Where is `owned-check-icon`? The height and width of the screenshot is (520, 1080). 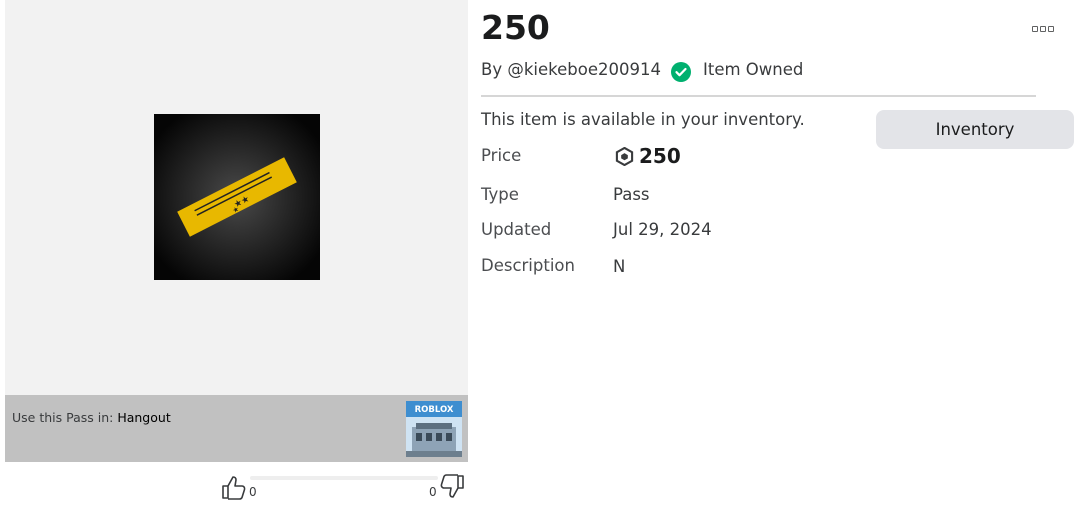 owned-check-icon is located at coordinates (681, 72).